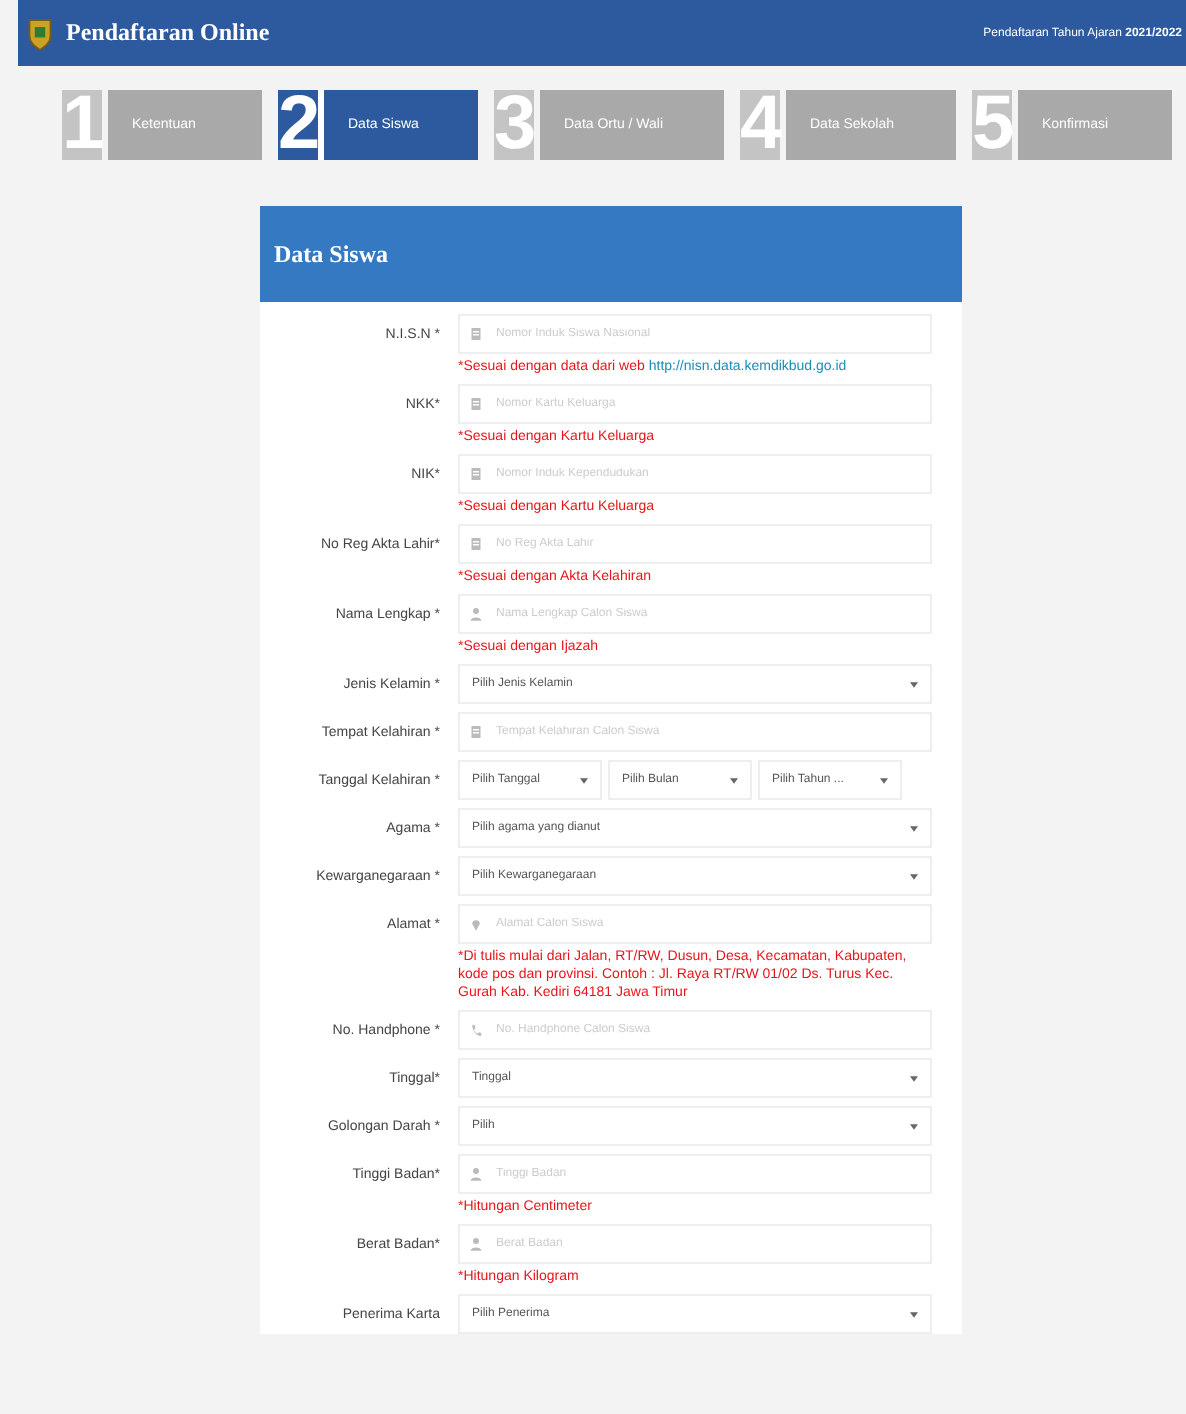  I want to click on app-title: Pendaftaran Online, so click(168, 33).